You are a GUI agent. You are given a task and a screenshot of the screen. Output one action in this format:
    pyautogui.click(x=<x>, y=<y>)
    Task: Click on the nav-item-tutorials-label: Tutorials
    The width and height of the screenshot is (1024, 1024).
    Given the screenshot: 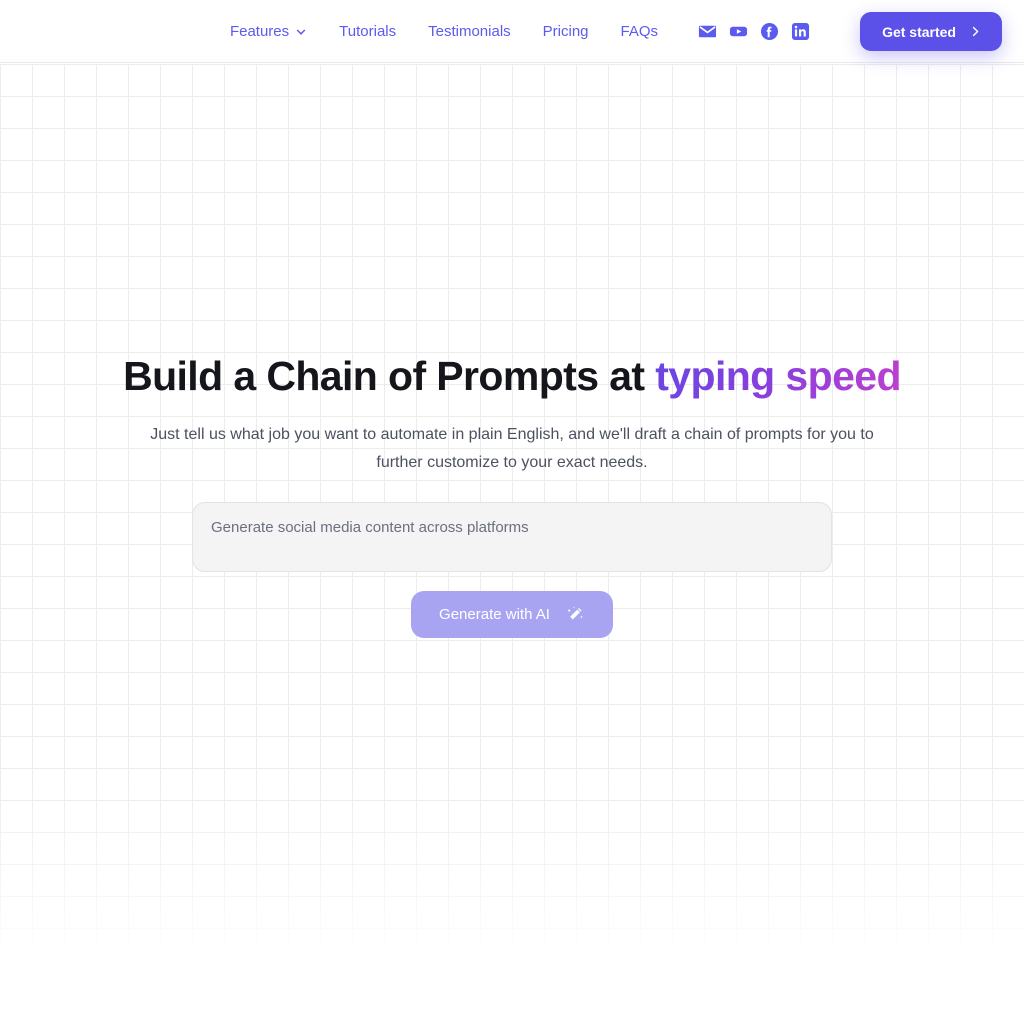 What is the action you would take?
    pyautogui.click(x=368, y=31)
    